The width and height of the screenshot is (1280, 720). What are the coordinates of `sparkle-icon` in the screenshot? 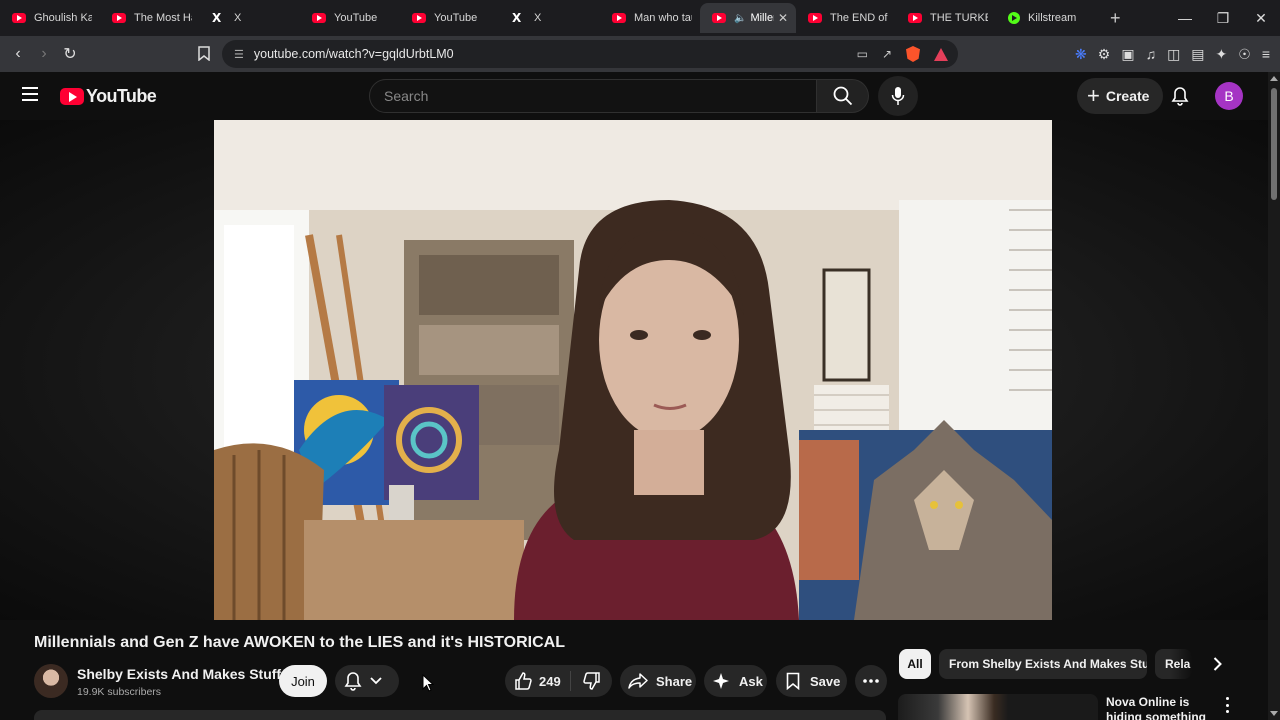 It's located at (721, 681).